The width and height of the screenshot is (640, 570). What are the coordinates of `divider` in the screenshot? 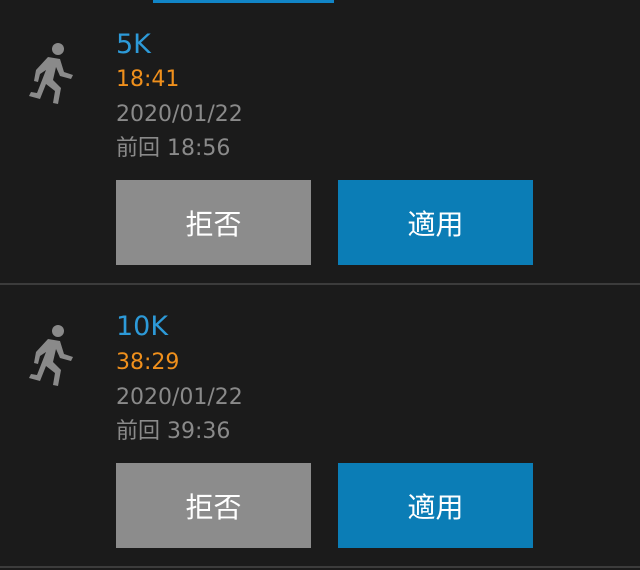 It's located at (320, 567).